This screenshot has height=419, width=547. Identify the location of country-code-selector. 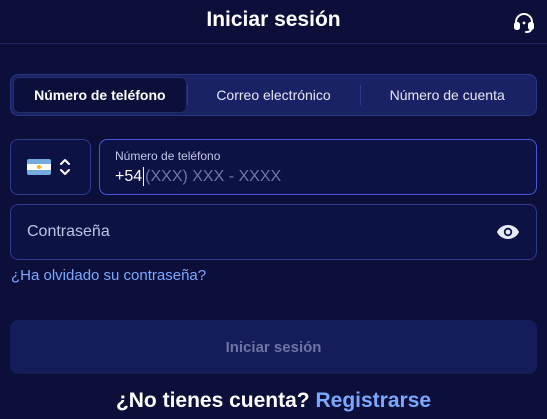
(50, 167).